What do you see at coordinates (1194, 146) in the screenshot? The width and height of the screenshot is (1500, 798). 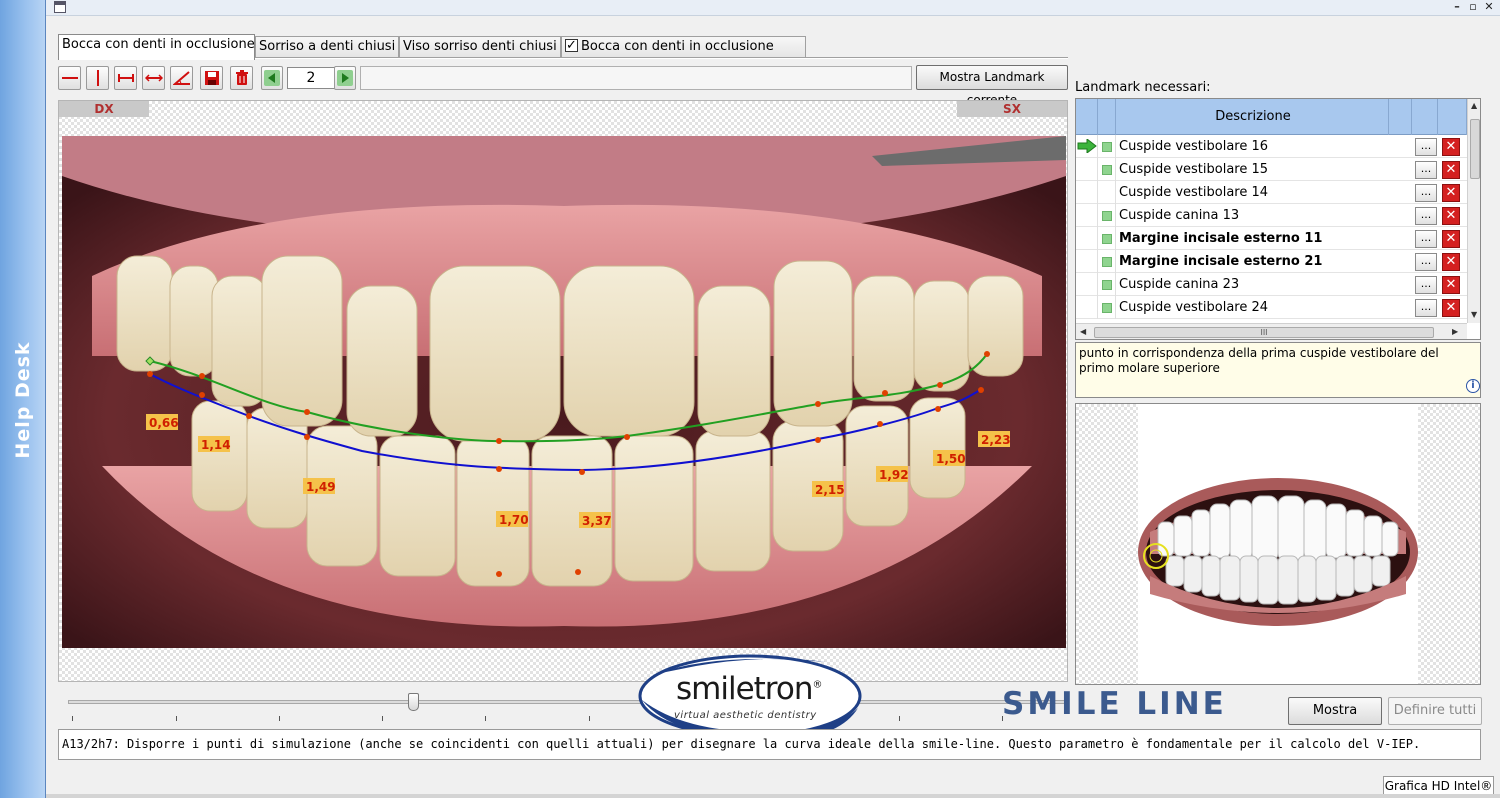 I see `landmark-label: Cuspide vestibolare 16` at bounding box center [1194, 146].